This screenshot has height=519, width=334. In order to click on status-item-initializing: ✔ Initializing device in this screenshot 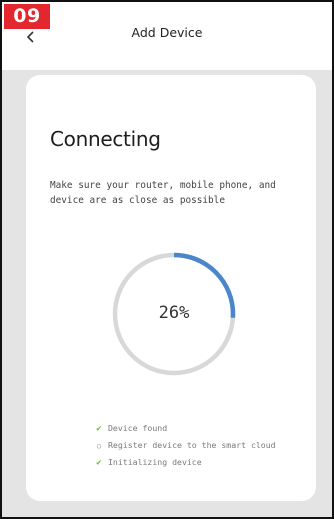, I will do `click(185, 462)`.